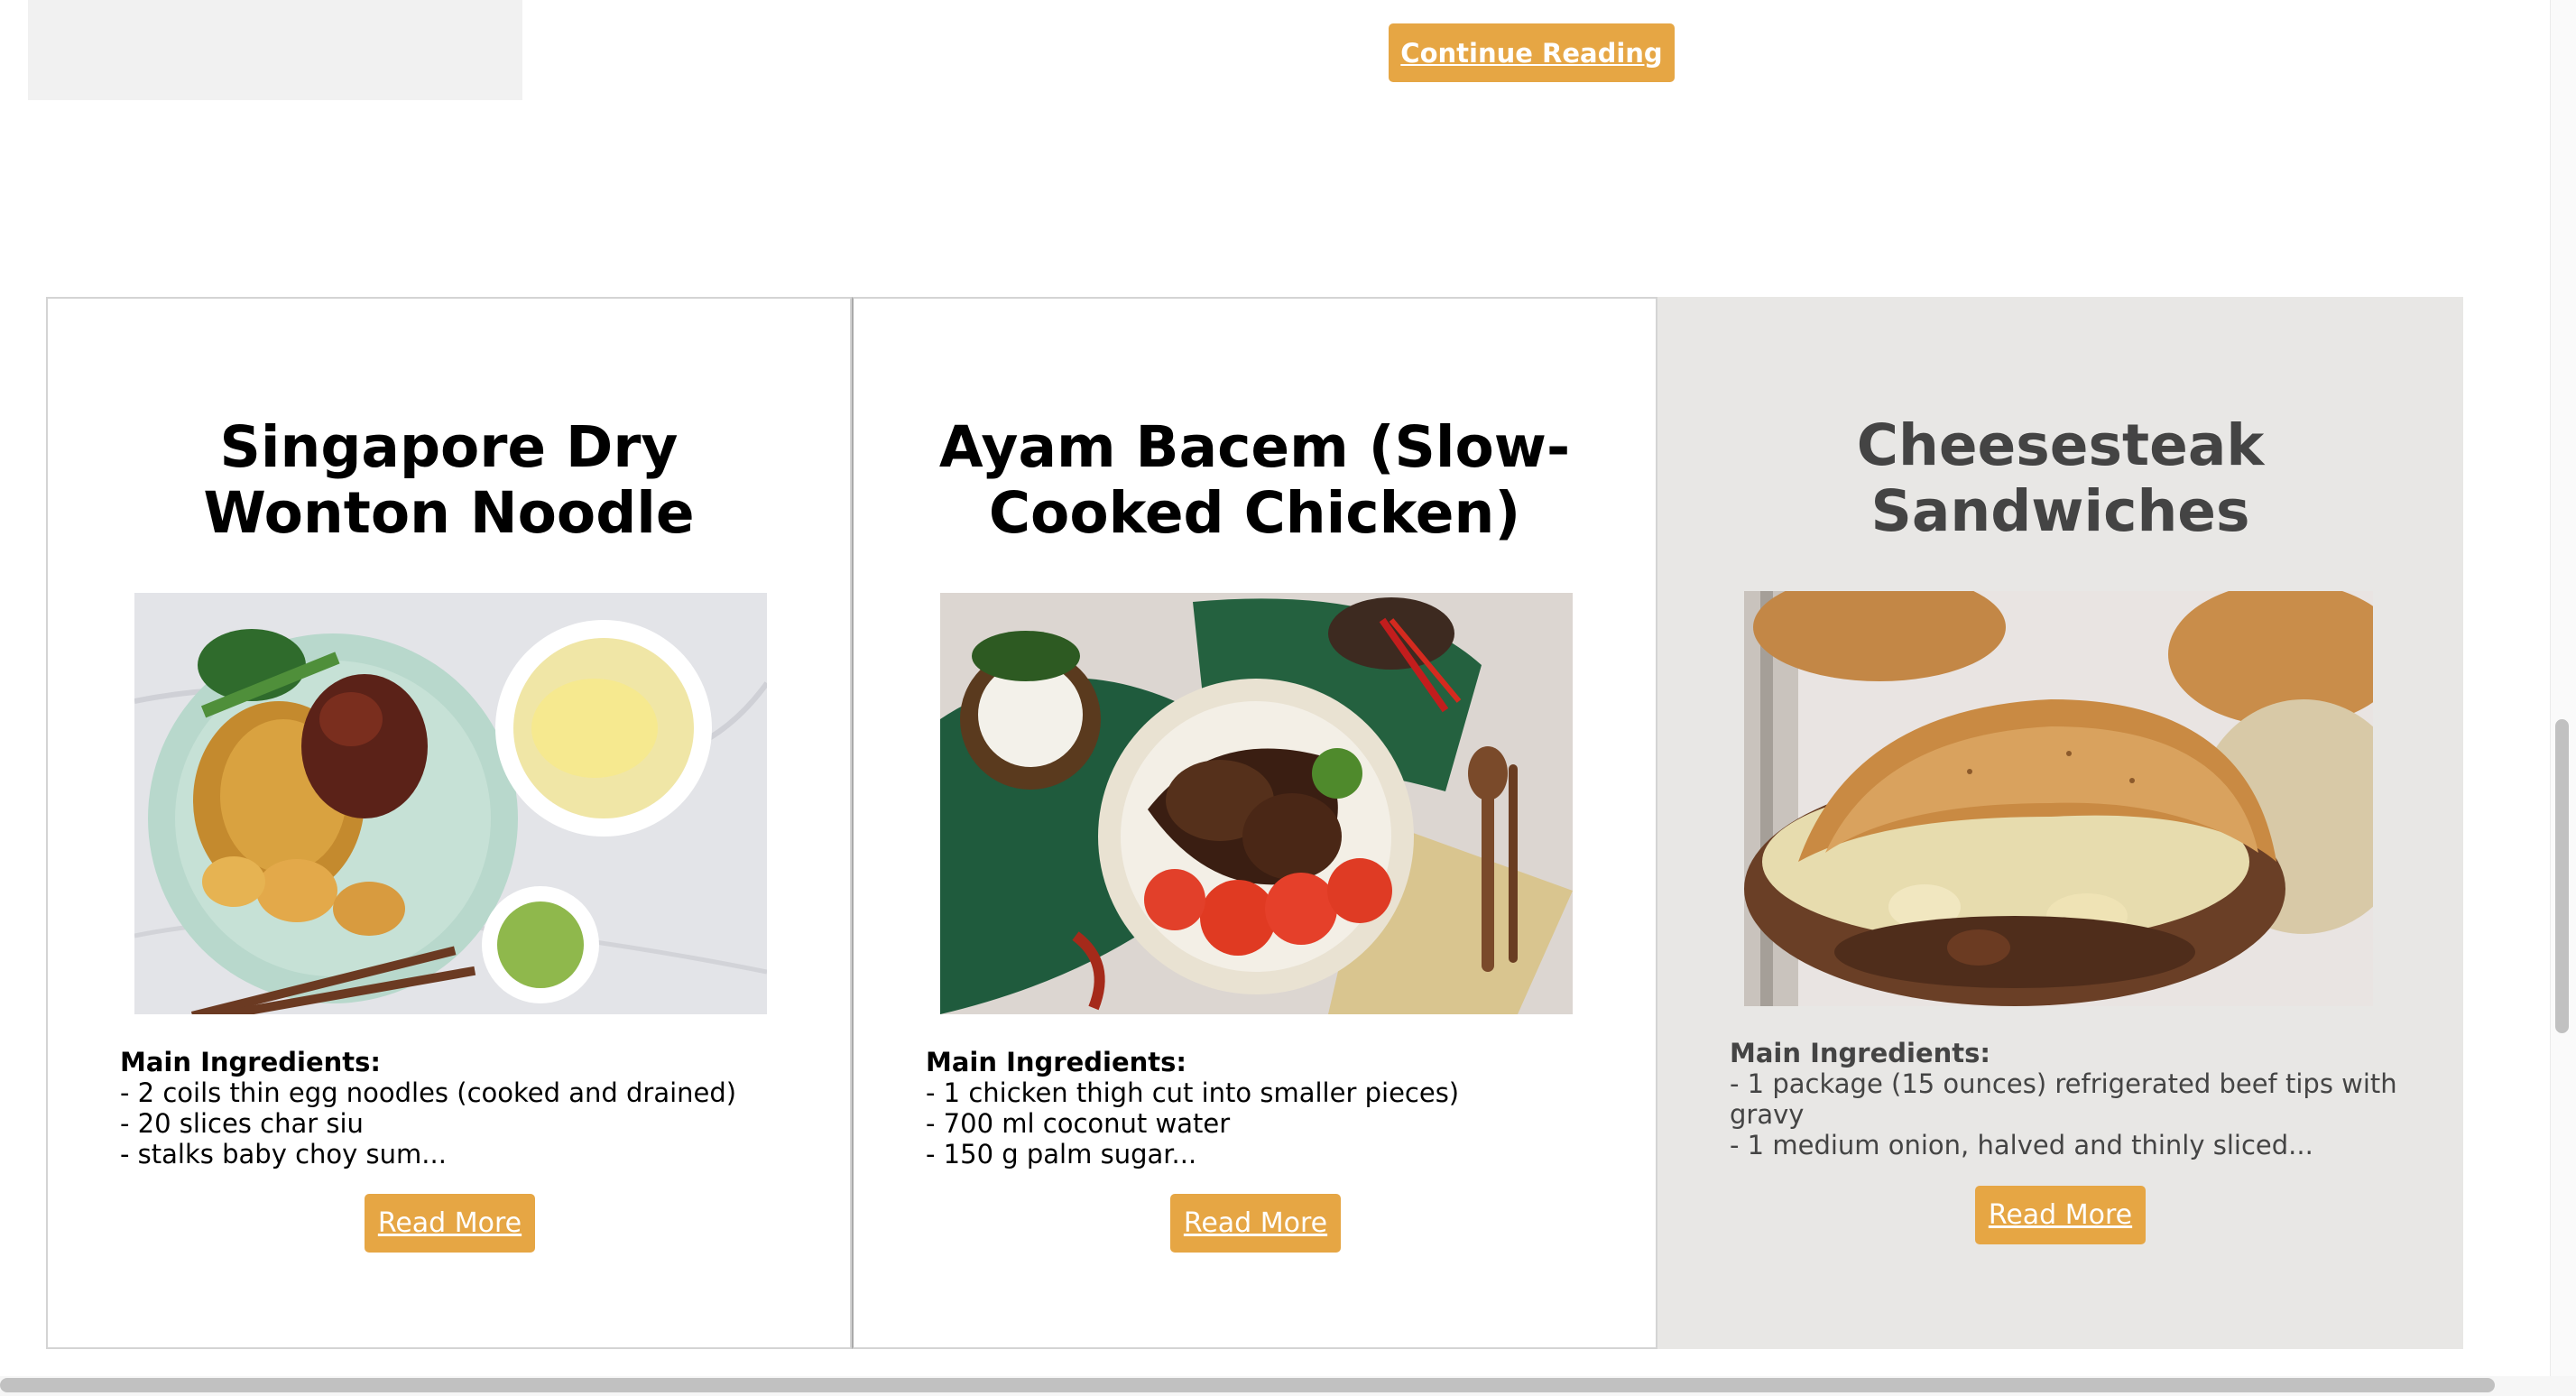 This screenshot has width=2576, height=1396. What do you see at coordinates (2562, 876) in the screenshot?
I see `vertical-scrollbar-thumb` at bounding box center [2562, 876].